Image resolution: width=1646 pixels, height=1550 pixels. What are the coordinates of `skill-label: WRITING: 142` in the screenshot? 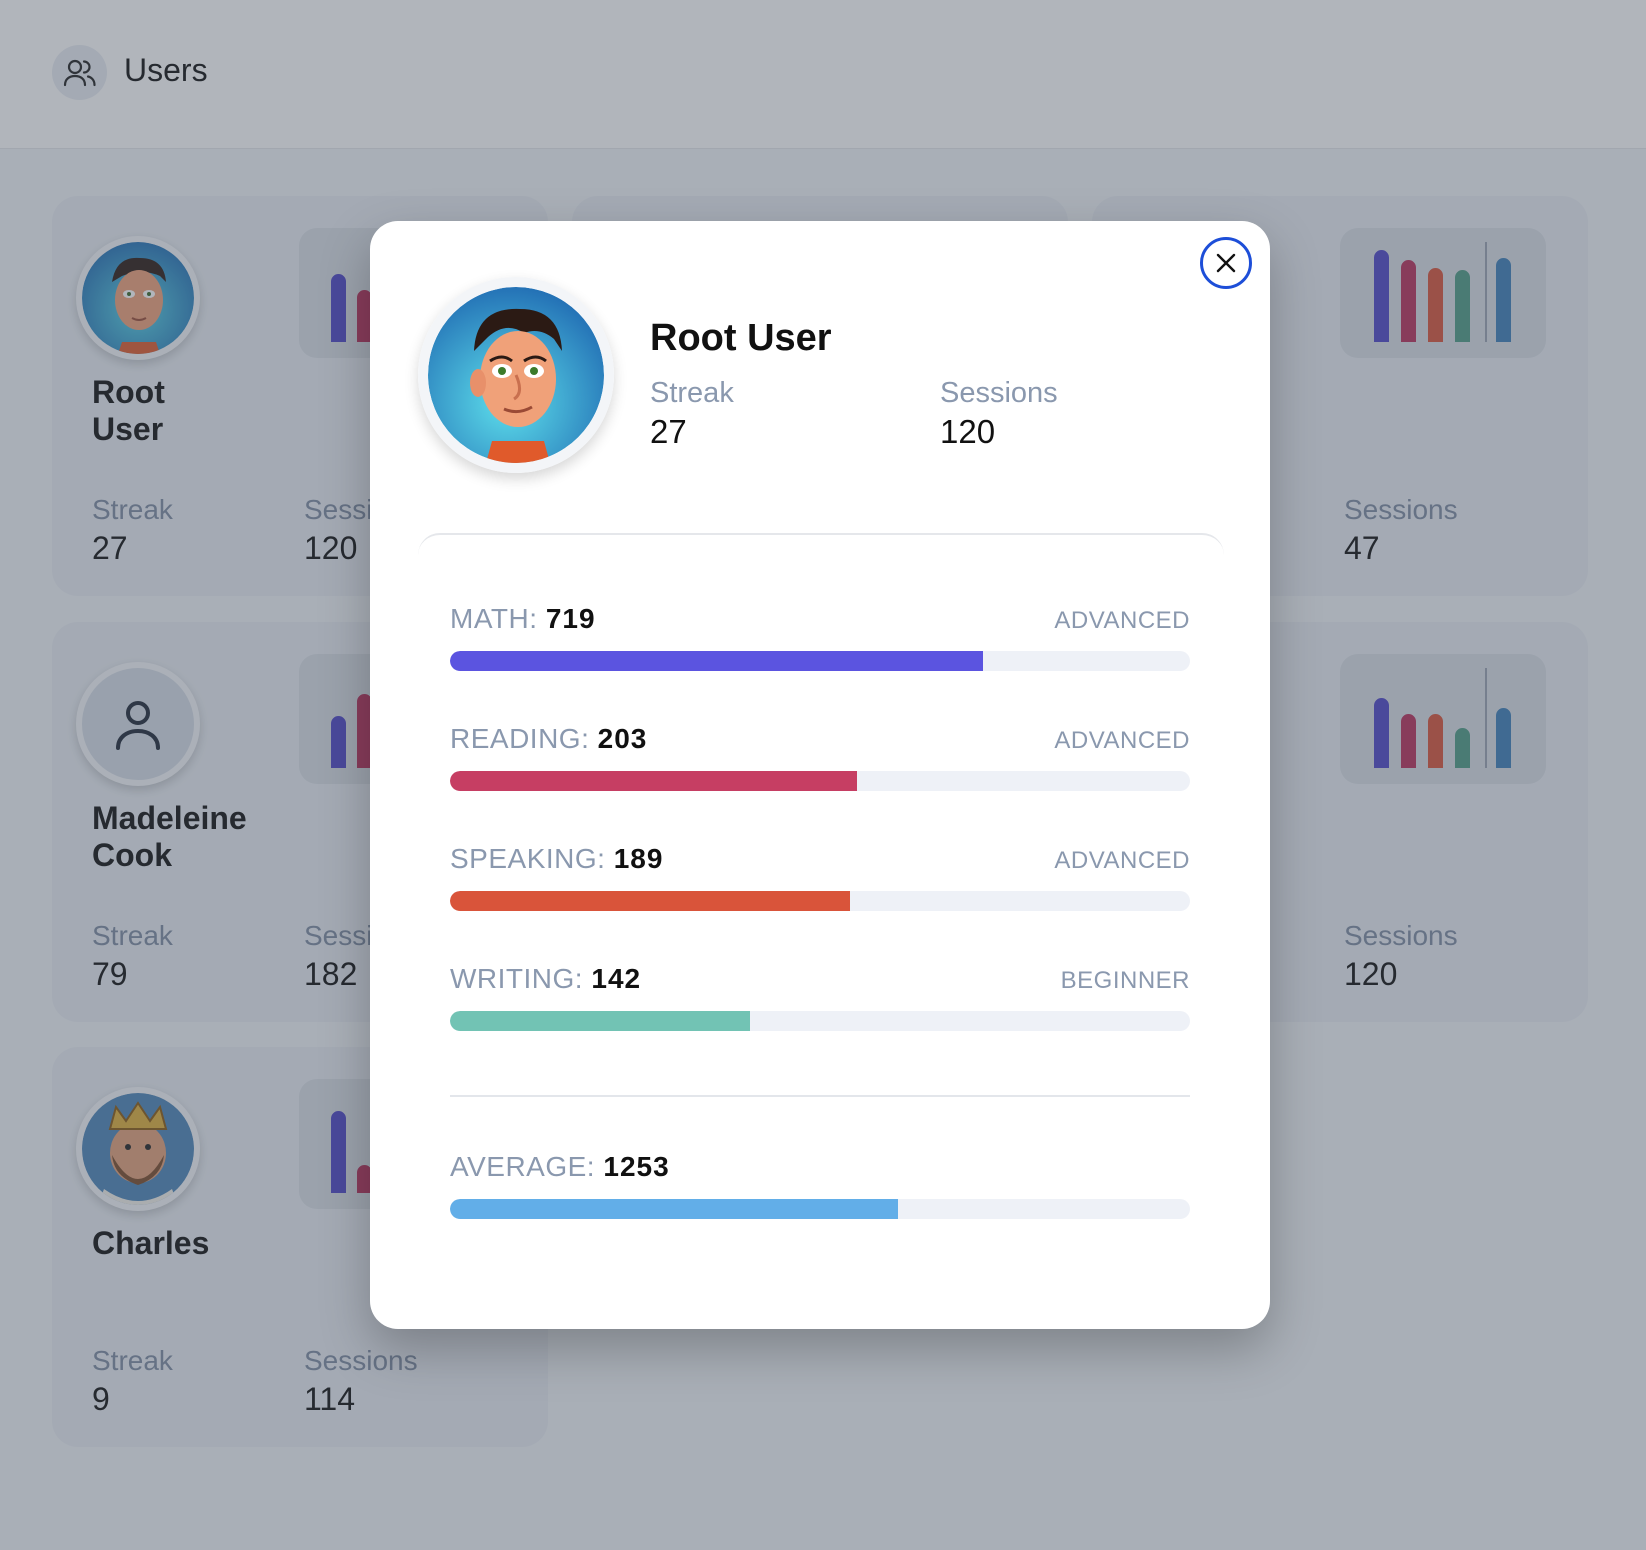 It's located at (545, 979).